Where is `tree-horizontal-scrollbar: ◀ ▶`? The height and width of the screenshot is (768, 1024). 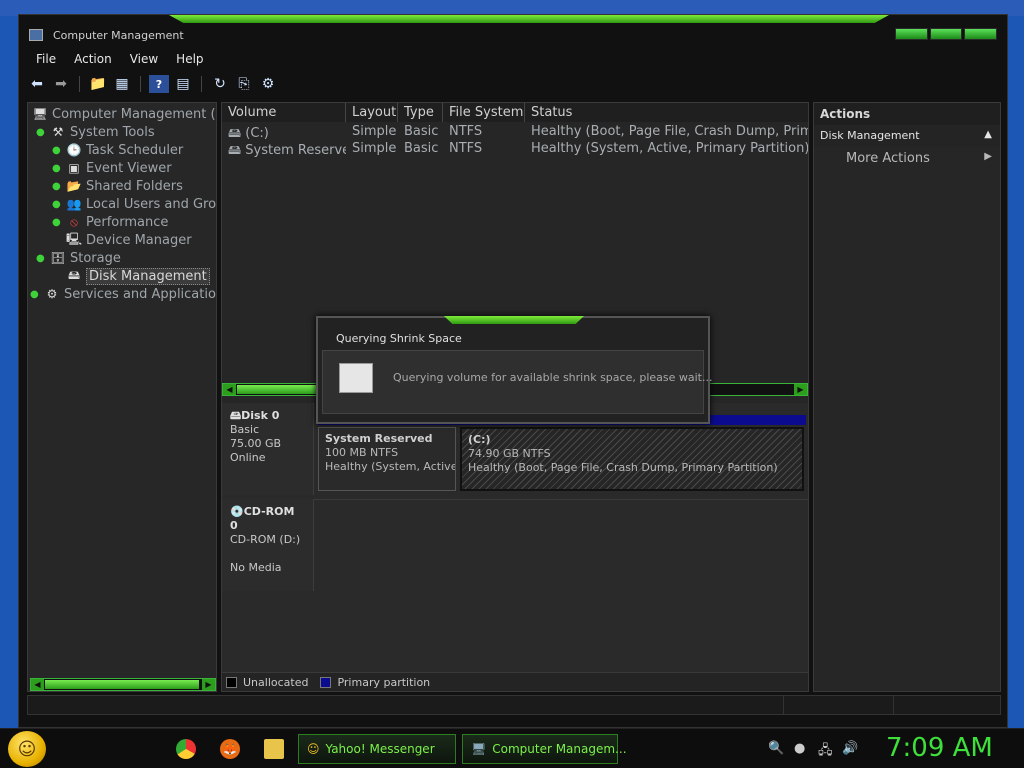 tree-horizontal-scrollbar: ◀ ▶ is located at coordinates (123, 684).